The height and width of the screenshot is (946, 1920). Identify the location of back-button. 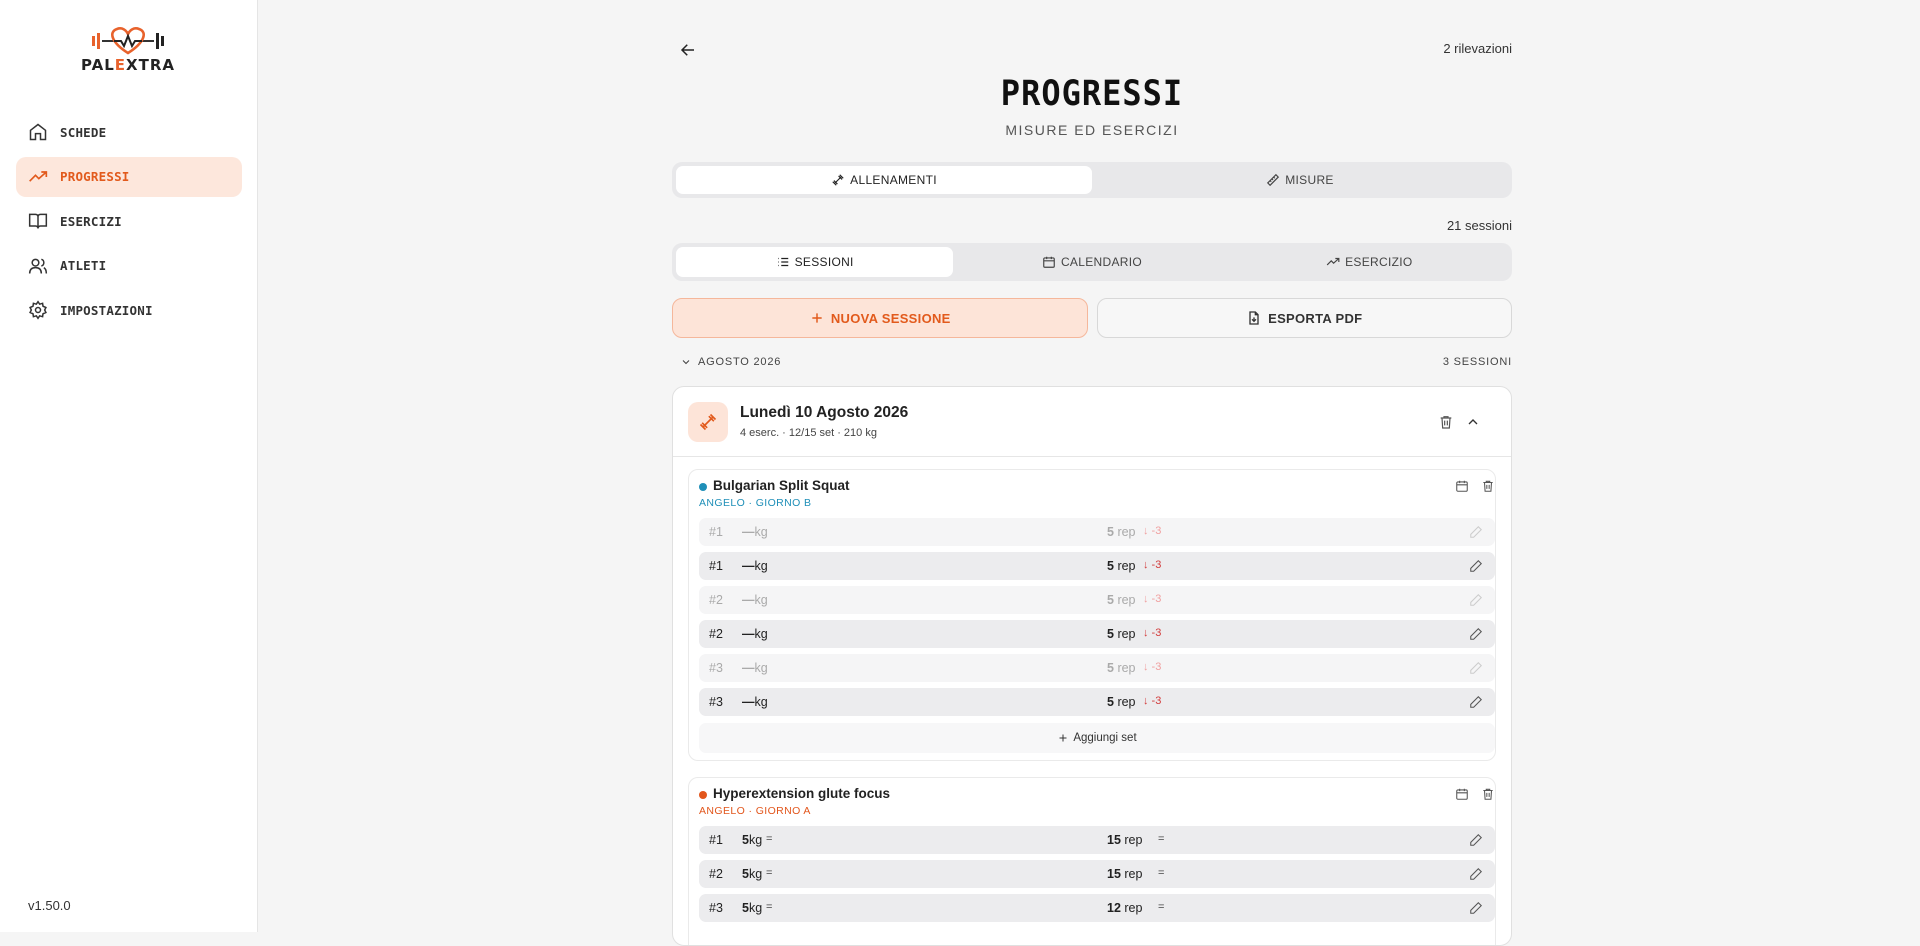
(688, 50).